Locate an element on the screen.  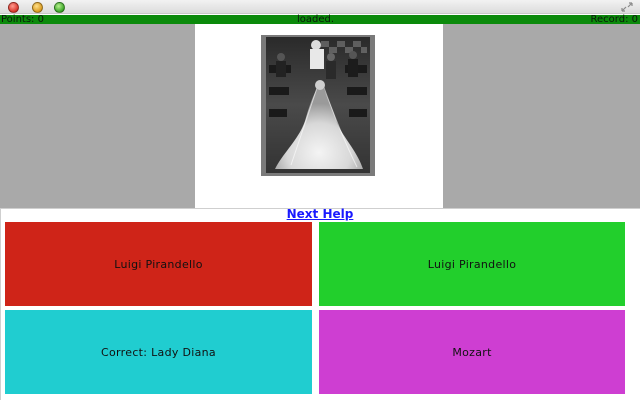
status-bar: Points: 0 loaded. Record: 0 is located at coordinates (320, 19).